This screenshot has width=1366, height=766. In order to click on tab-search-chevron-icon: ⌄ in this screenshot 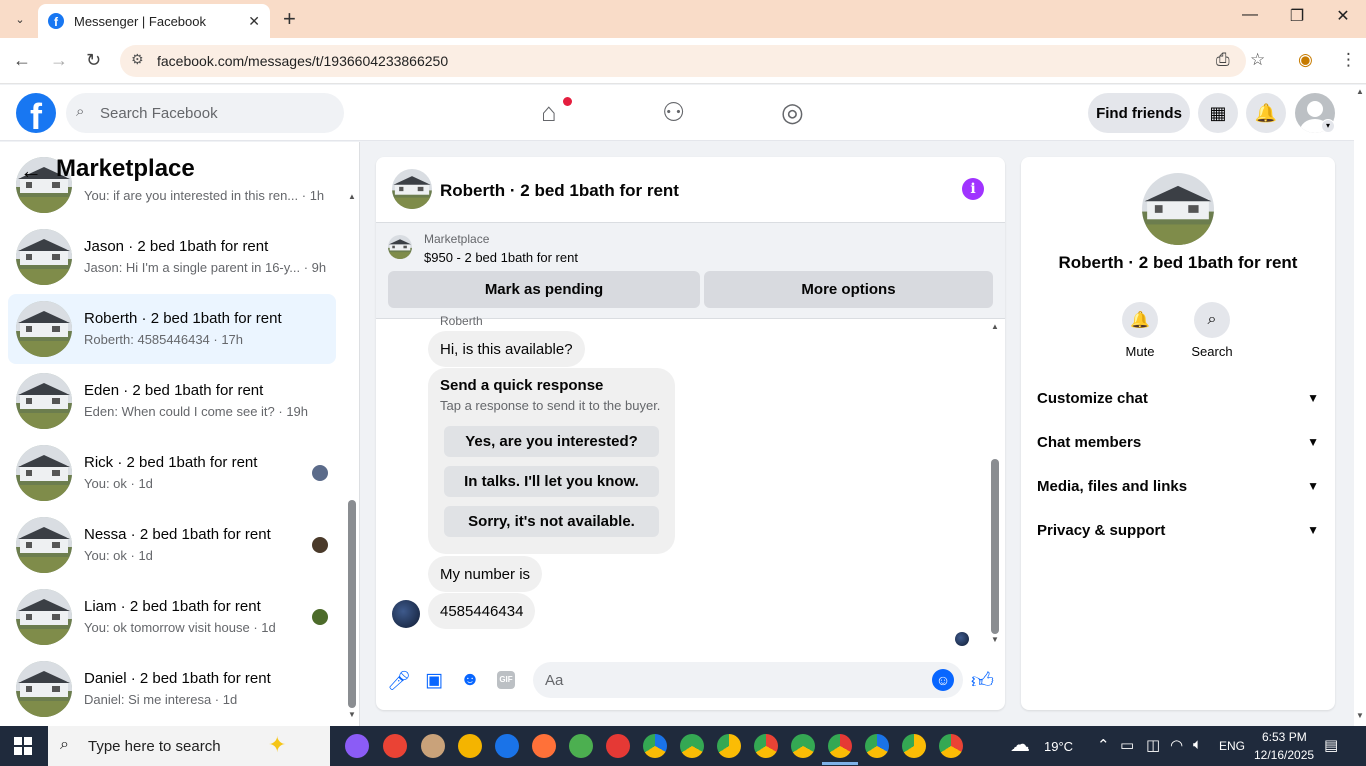, I will do `click(20, 19)`.